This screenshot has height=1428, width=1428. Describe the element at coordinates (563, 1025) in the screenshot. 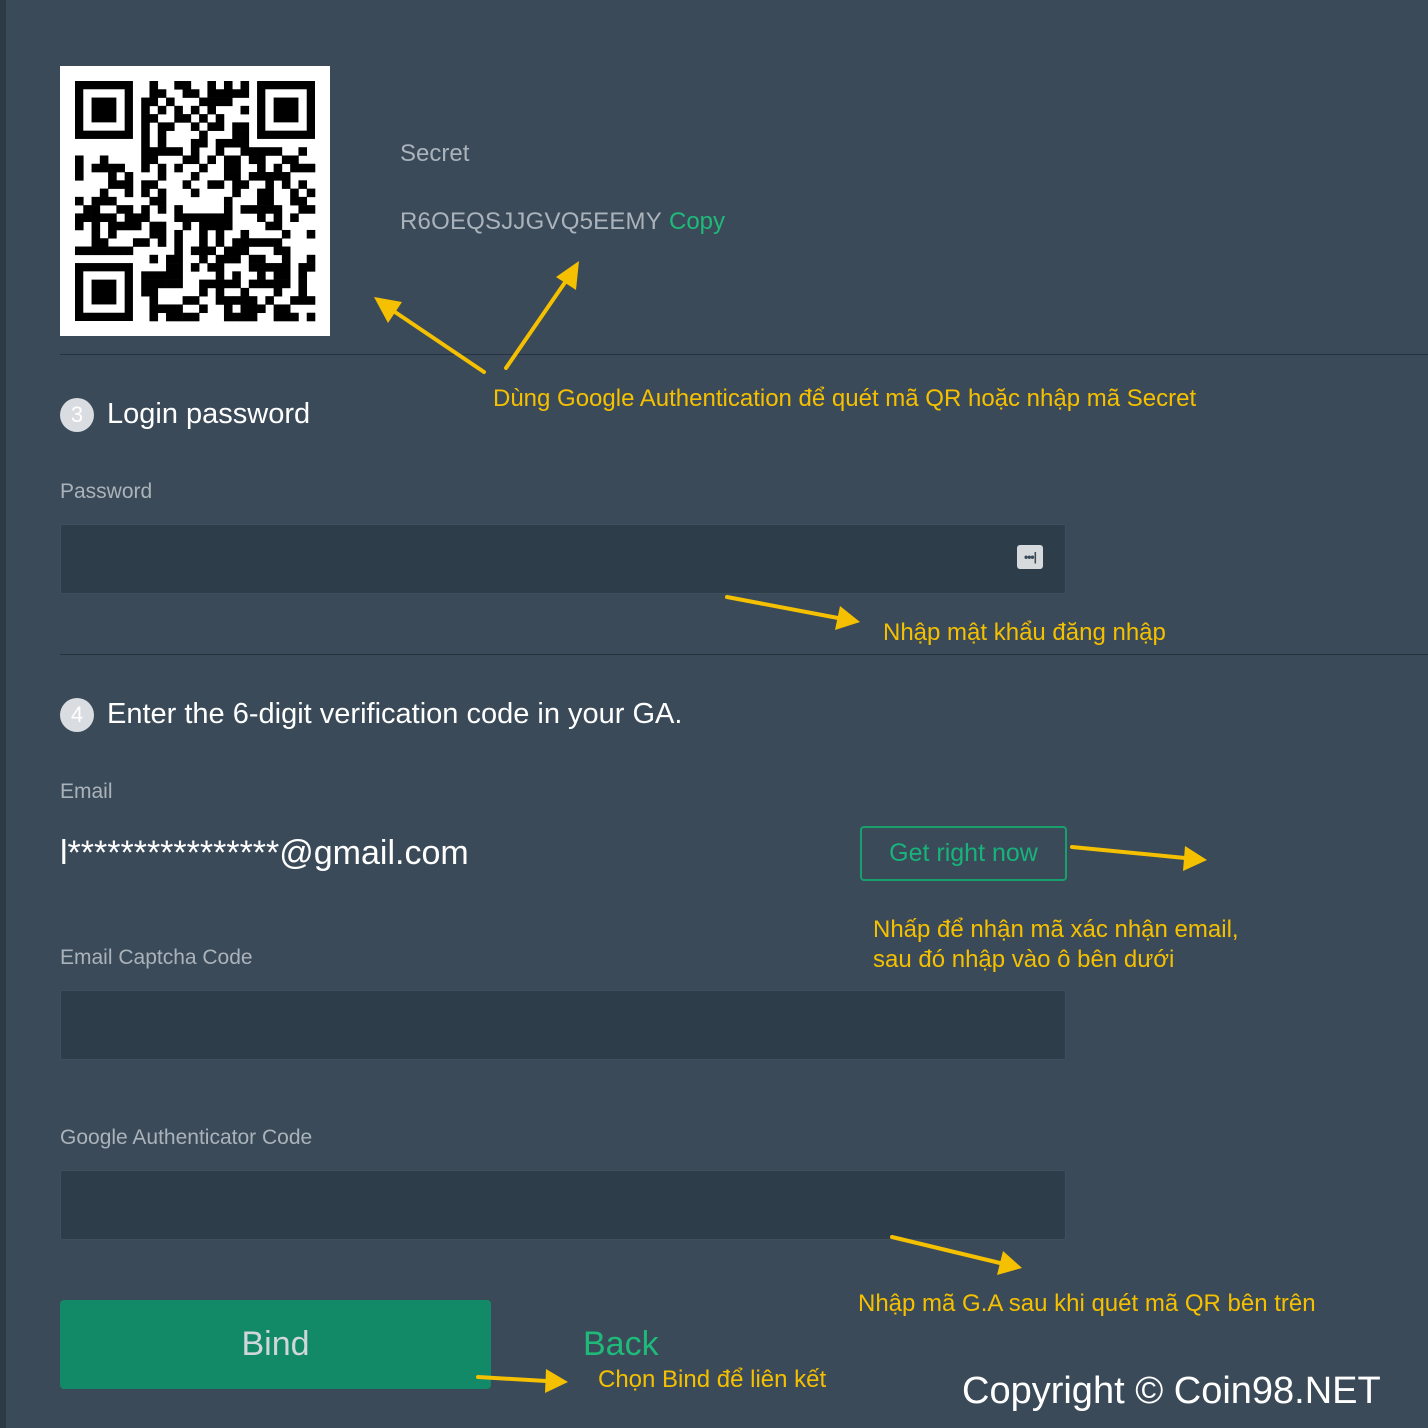

I see `email-captcha-input` at that location.